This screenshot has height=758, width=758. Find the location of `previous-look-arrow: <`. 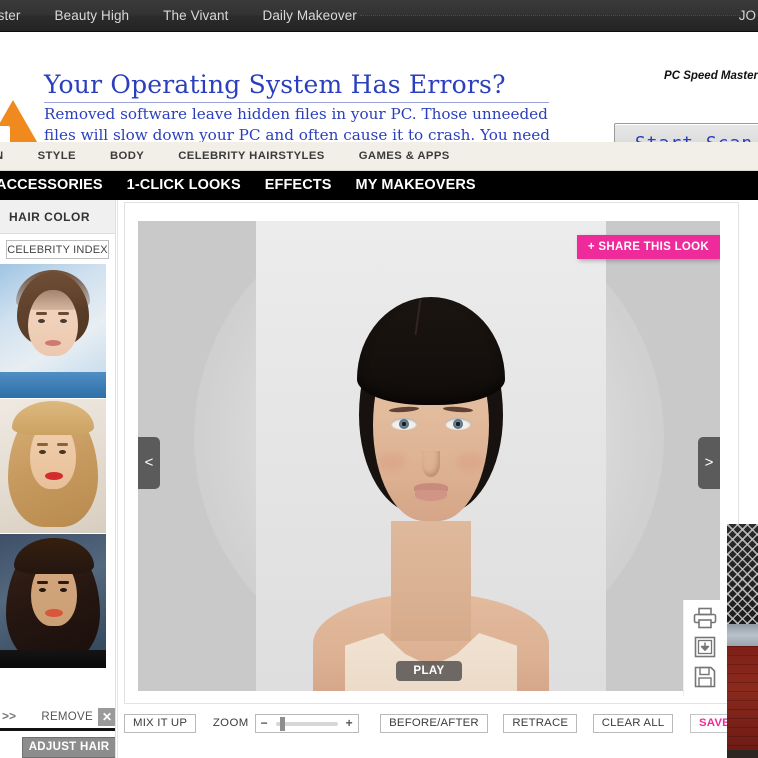

previous-look-arrow: < is located at coordinates (149, 463).